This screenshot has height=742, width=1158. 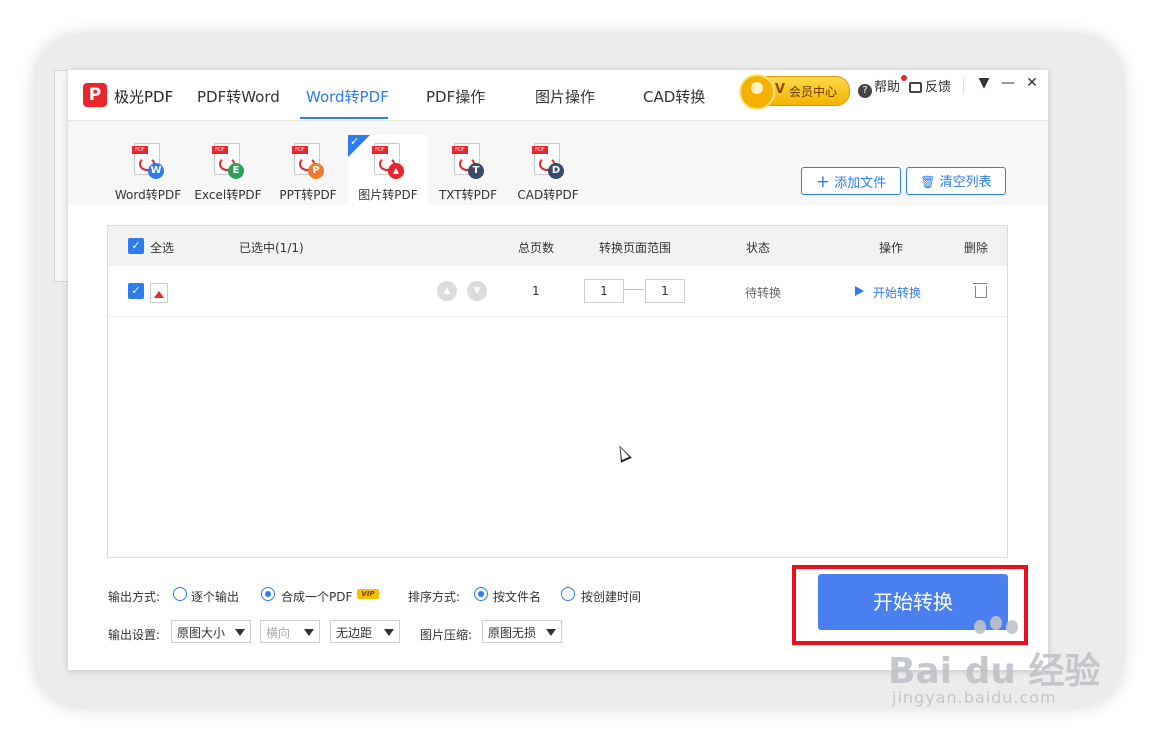 I want to click on vip-avatar-icon, so click(x=757, y=92).